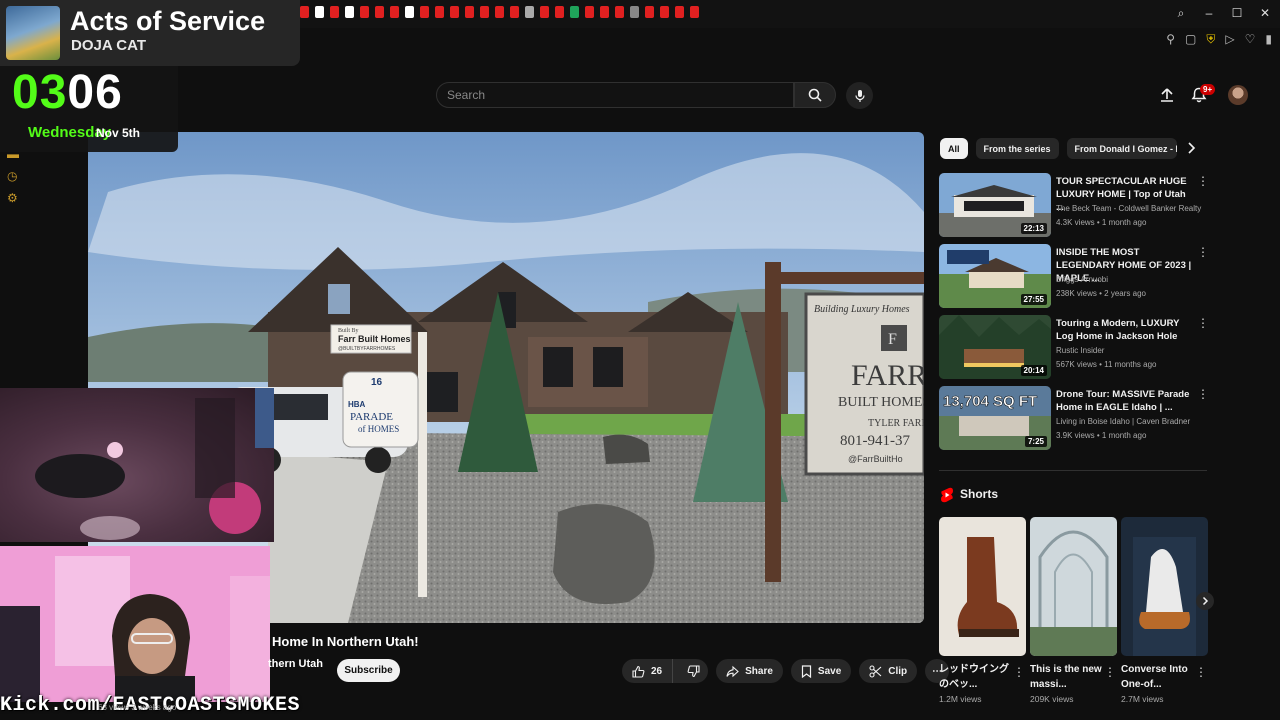  What do you see at coordinates (1191, 148) in the screenshot?
I see `chevron-right-icon` at bounding box center [1191, 148].